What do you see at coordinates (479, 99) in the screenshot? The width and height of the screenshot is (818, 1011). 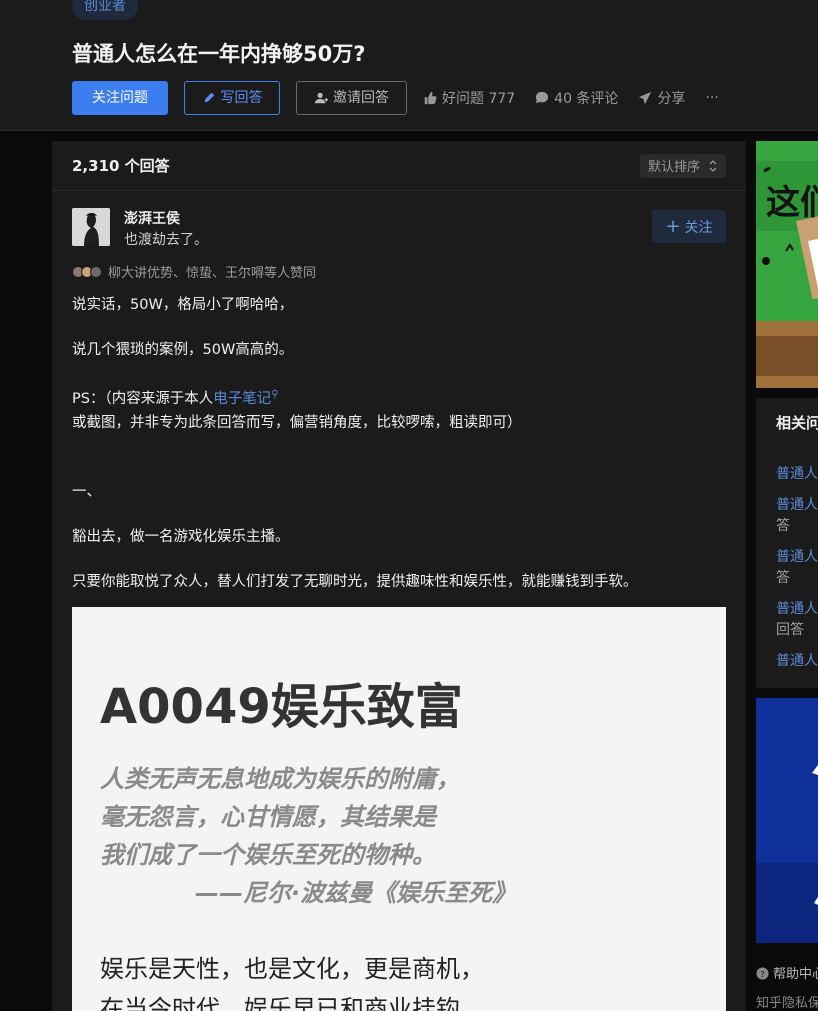 I see `good-question-label: 好问题 777` at bounding box center [479, 99].